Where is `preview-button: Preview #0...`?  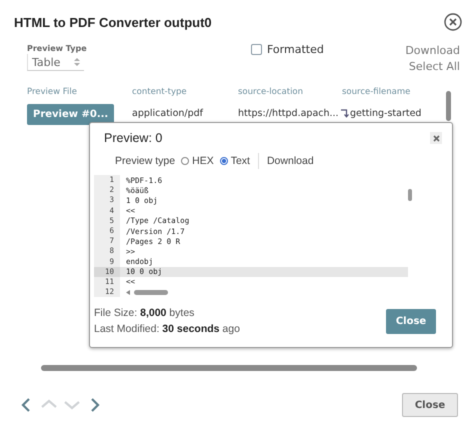 preview-button: Preview #0... is located at coordinates (70, 114).